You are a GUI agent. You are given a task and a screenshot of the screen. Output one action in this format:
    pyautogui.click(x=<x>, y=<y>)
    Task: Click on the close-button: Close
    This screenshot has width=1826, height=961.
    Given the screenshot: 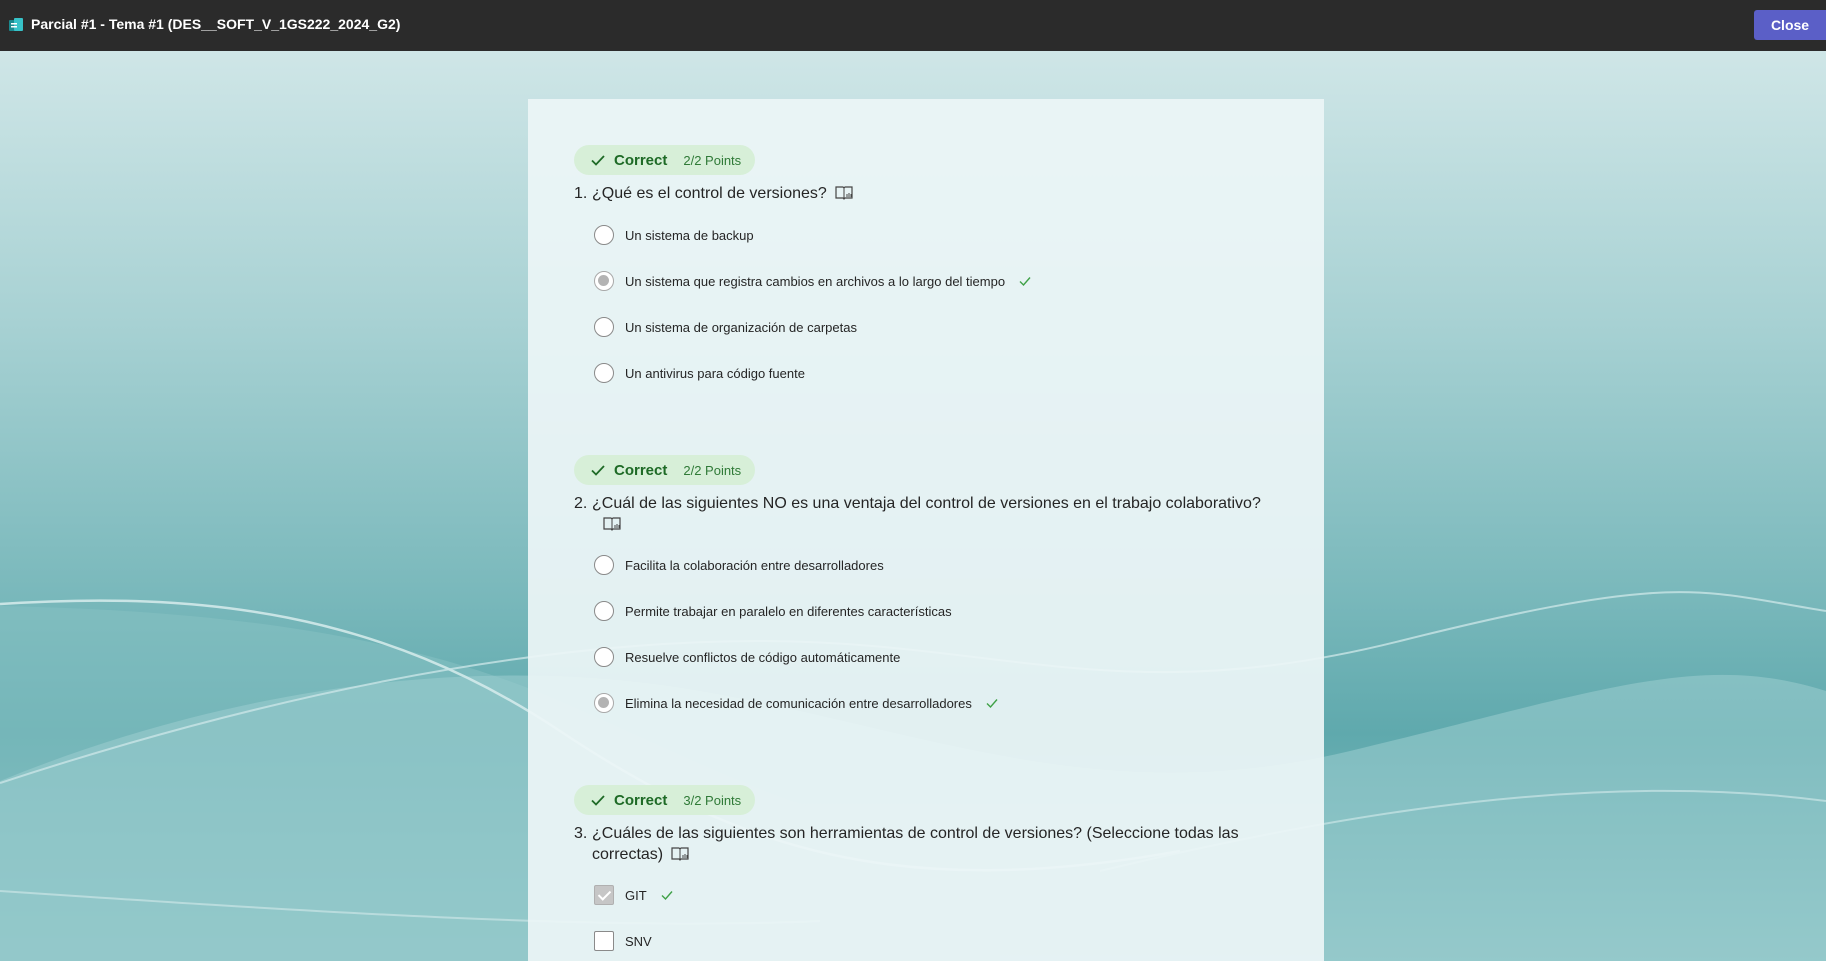 What is the action you would take?
    pyautogui.click(x=1790, y=25)
    